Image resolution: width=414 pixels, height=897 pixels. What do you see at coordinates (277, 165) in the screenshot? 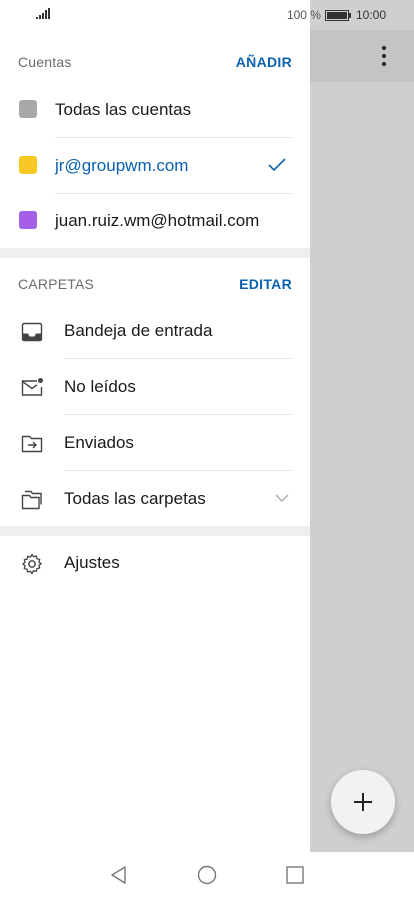
I see `check-icon` at bounding box center [277, 165].